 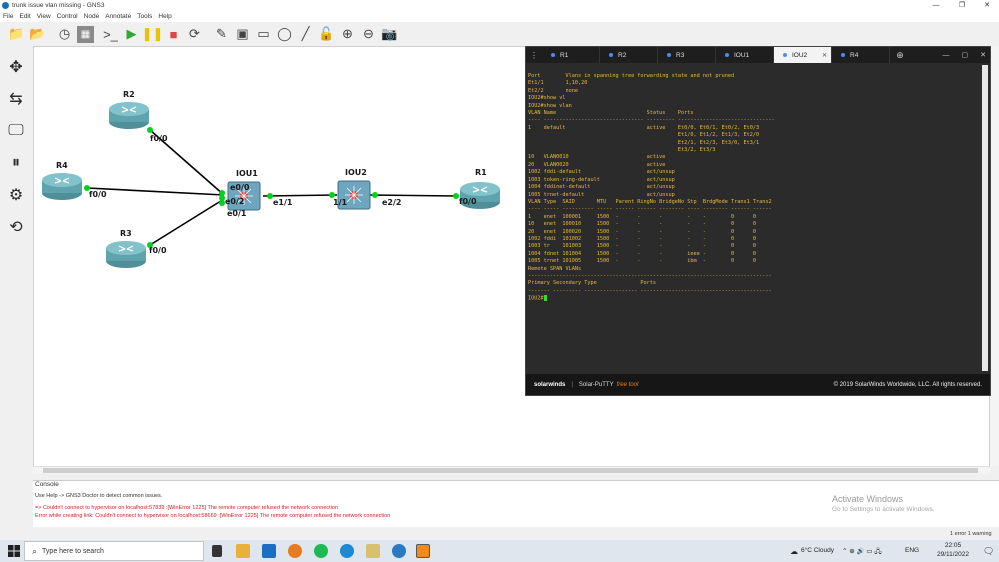 I want to click on terminal-line: Remote SPAN VLANs, so click(x=555, y=268).